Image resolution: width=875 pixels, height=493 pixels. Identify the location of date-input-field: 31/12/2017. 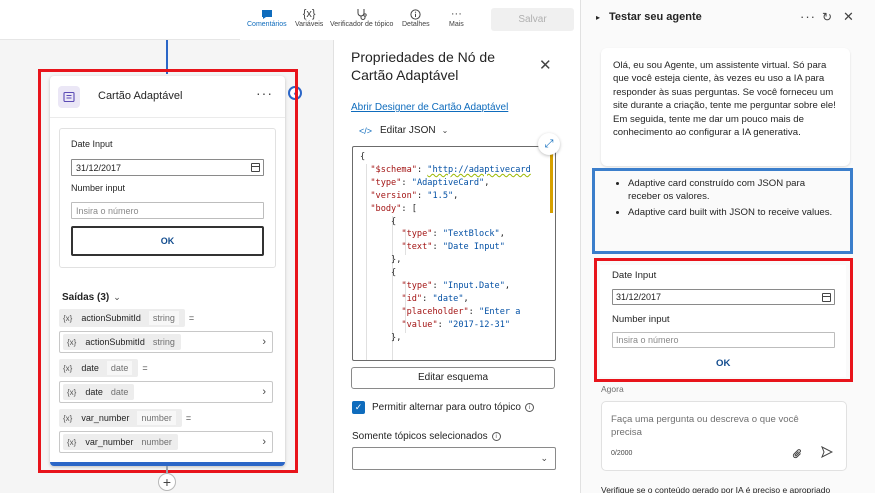
(167, 167).